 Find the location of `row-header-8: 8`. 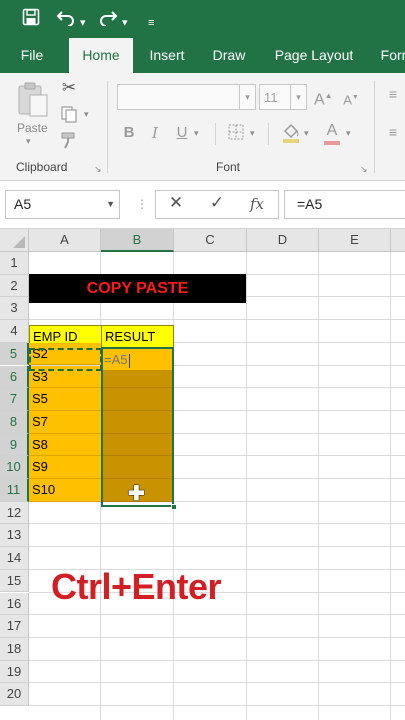

row-header-8: 8 is located at coordinates (14, 422).